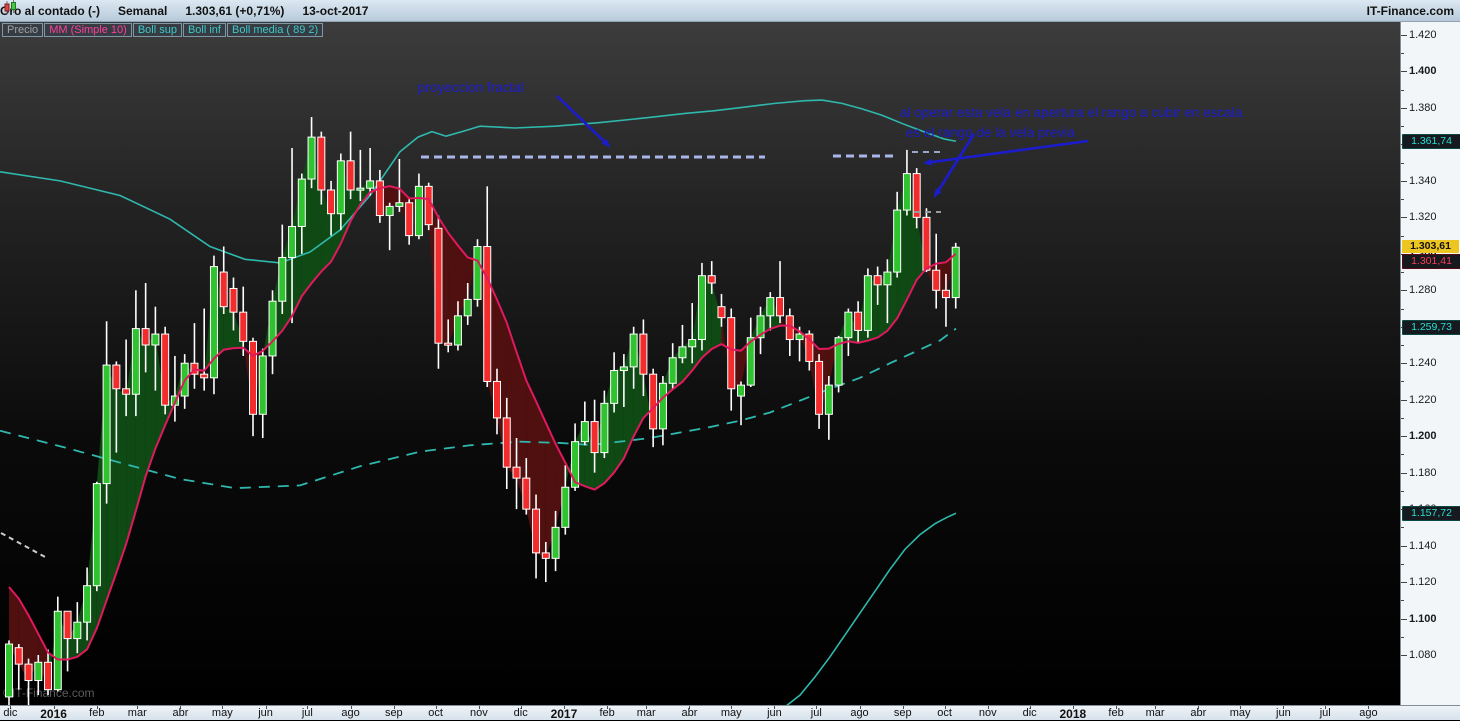 The height and width of the screenshot is (721, 1460). Describe the element at coordinates (1423, 472) in the screenshot. I see `price-tick-label: 1.180` at that location.